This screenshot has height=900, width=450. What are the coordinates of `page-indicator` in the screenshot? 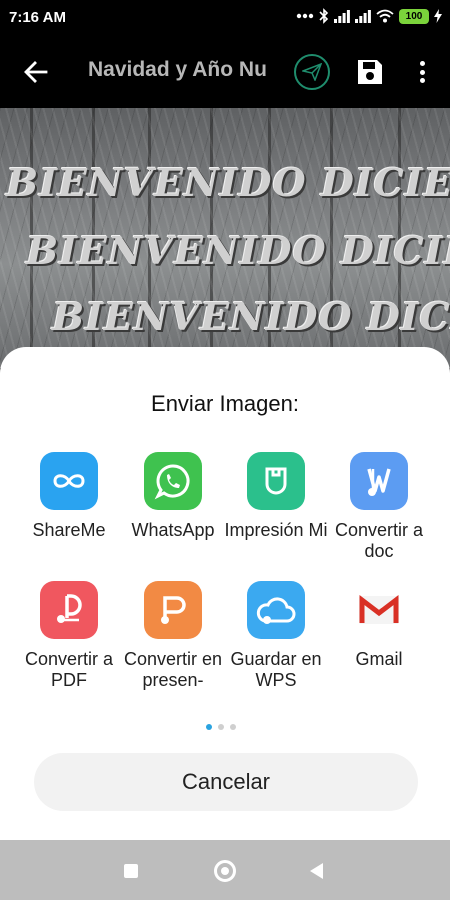 It's located at (221, 727).